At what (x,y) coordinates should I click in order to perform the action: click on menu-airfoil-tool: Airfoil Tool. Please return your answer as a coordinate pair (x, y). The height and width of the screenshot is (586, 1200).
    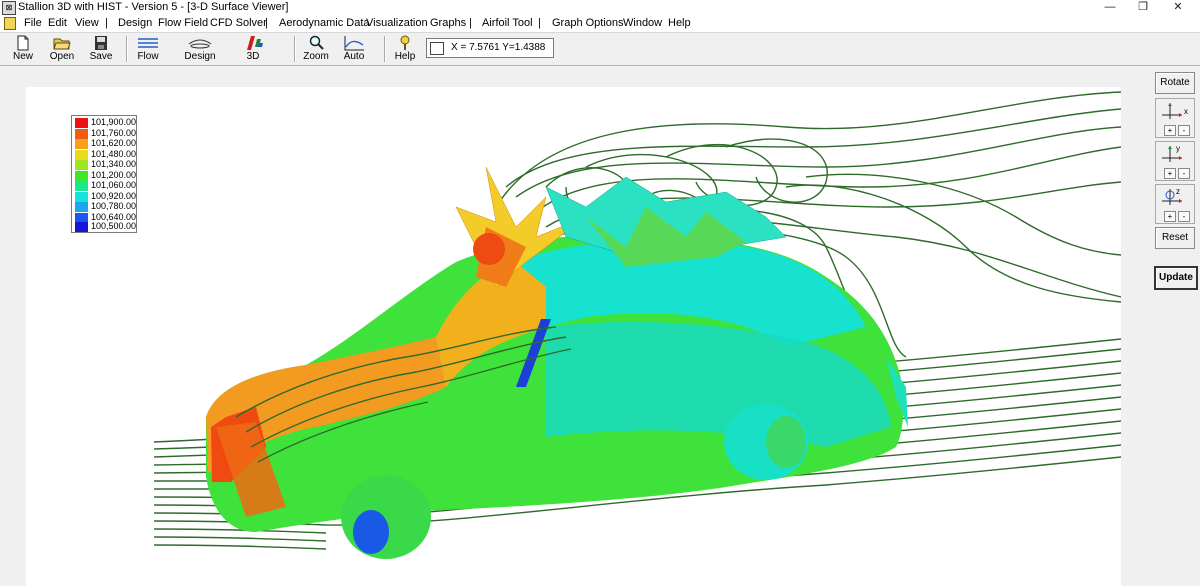
    Looking at the image, I should click on (507, 23).